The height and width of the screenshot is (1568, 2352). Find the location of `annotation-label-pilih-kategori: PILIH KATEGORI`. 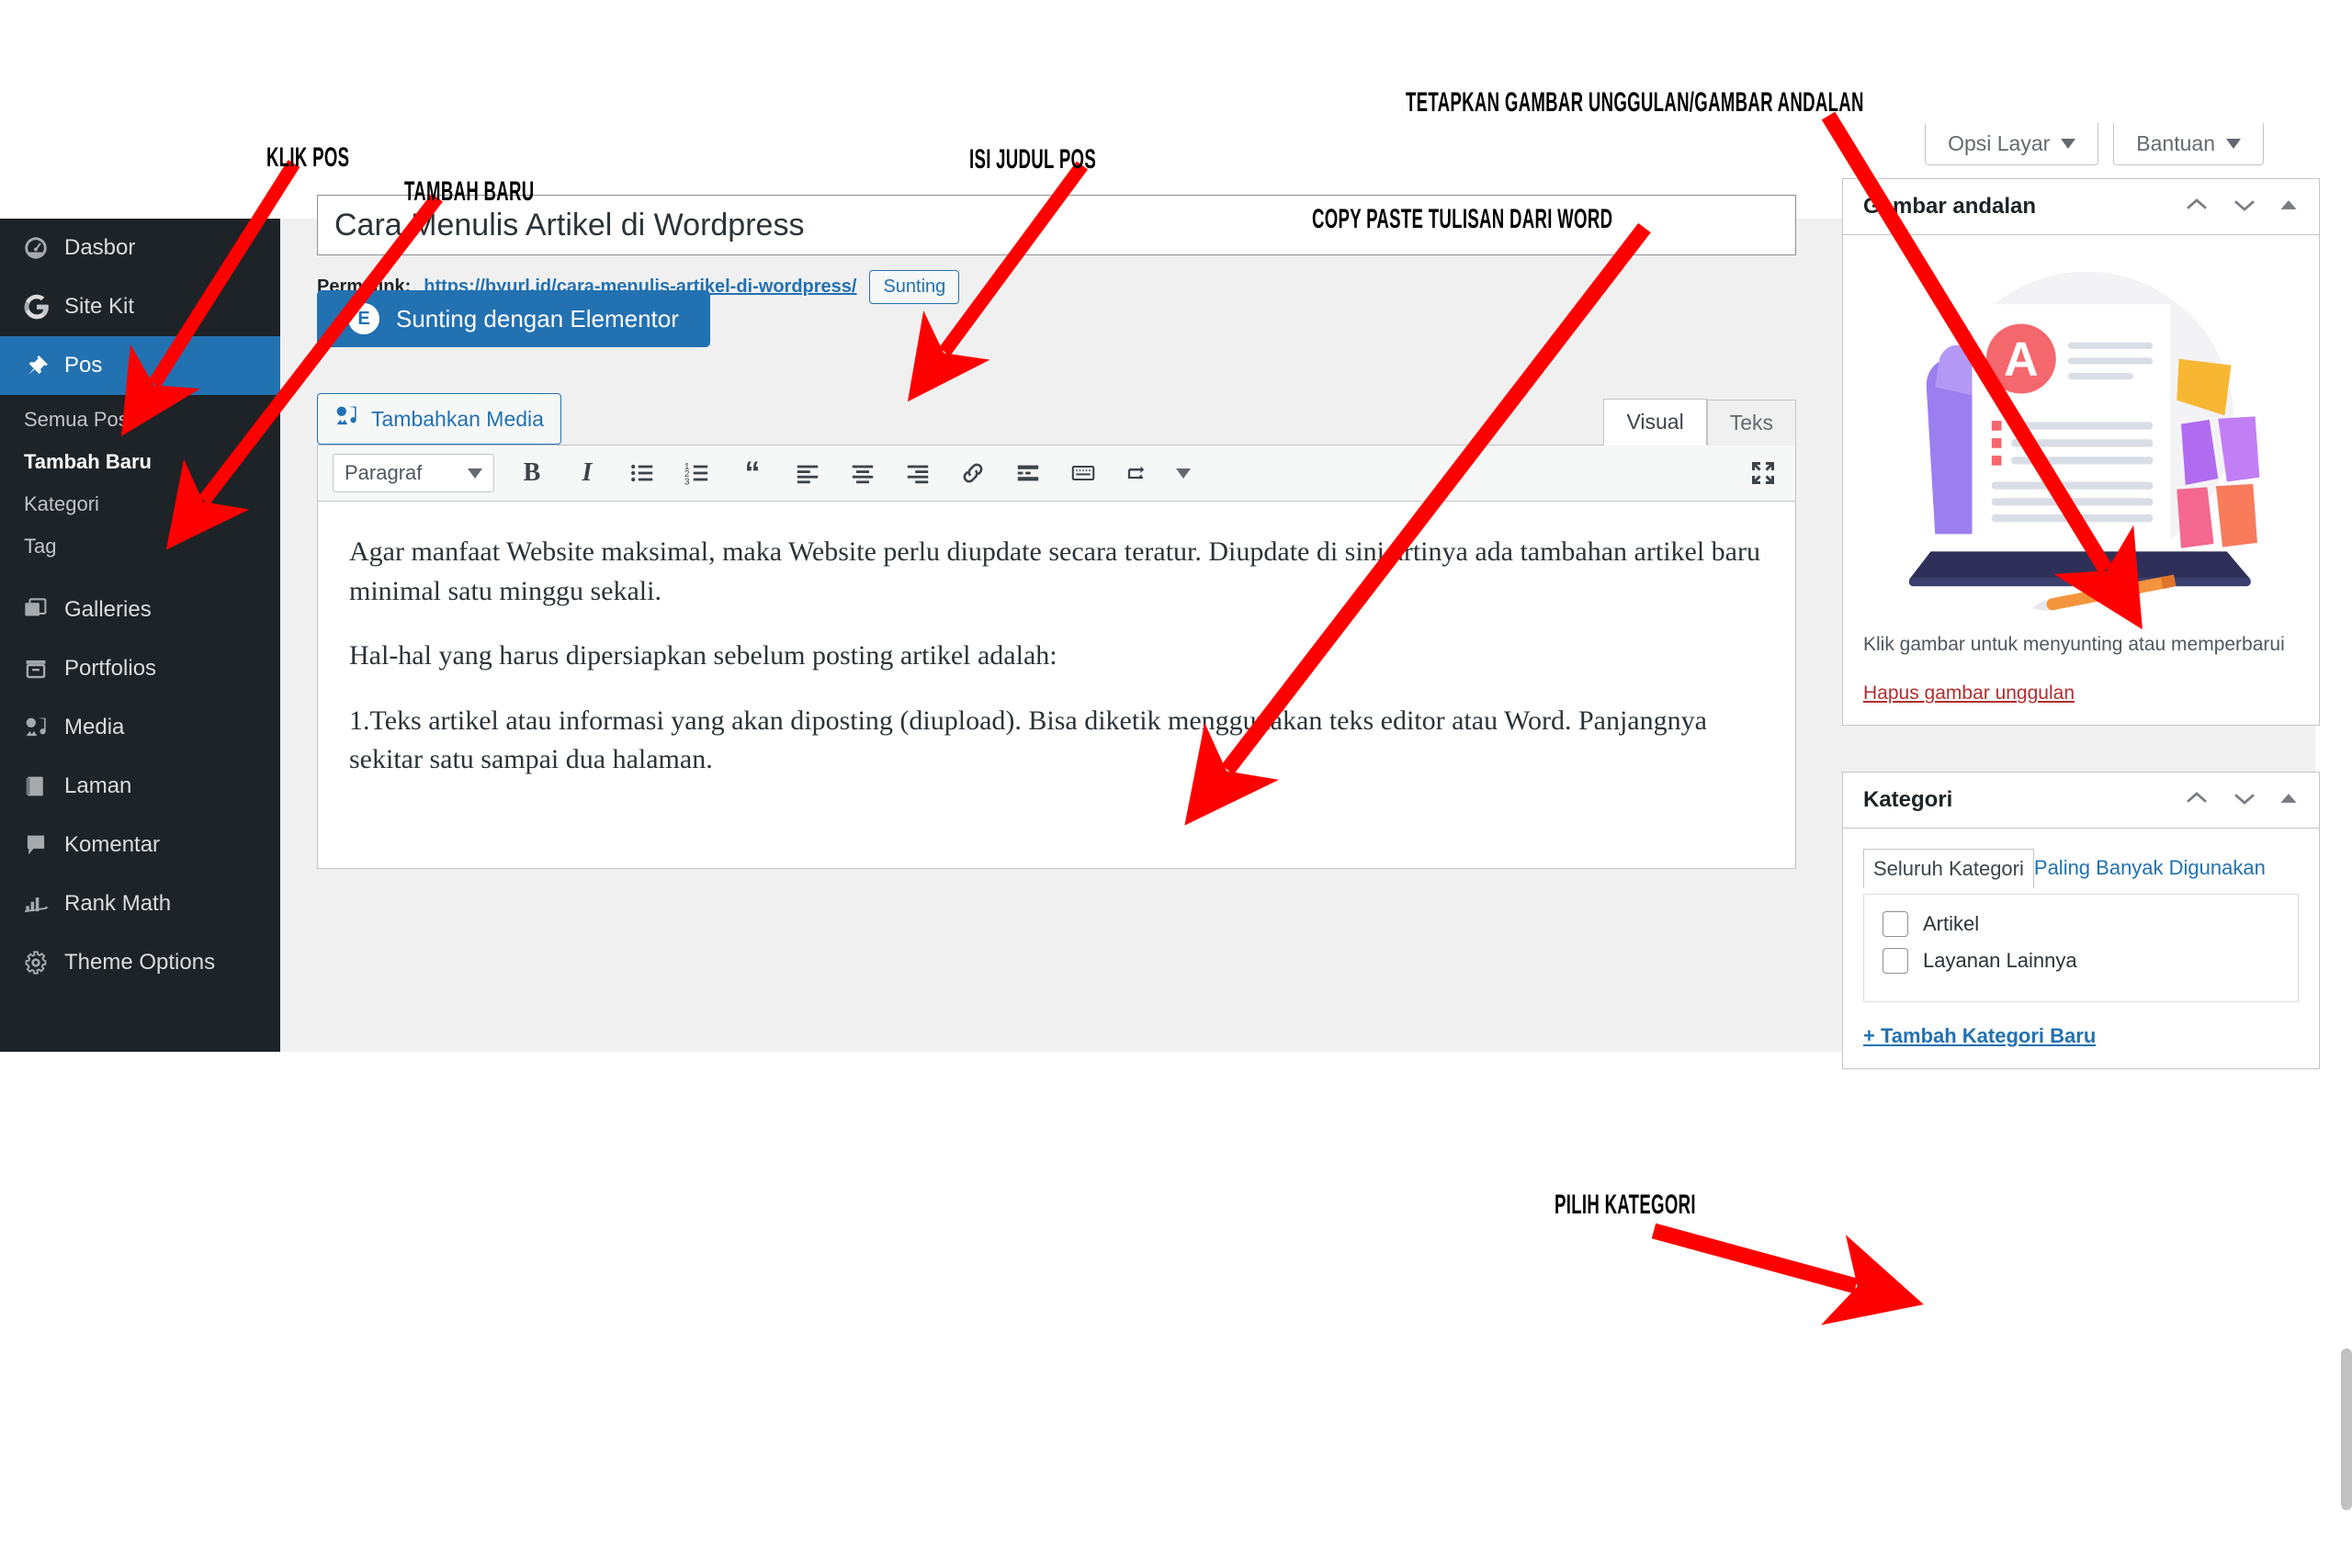

annotation-label-pilih-kategori: PILIH KATEGORI is located at coordinates (1625, 1205).